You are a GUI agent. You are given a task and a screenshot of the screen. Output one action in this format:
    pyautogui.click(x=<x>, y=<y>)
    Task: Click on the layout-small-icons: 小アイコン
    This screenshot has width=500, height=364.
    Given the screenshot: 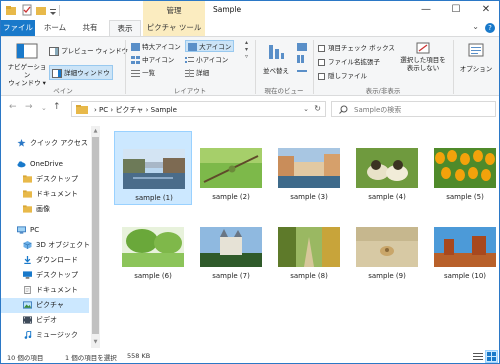 What is the action you would take?
    pyautogui.click(x=206, y=59)
    